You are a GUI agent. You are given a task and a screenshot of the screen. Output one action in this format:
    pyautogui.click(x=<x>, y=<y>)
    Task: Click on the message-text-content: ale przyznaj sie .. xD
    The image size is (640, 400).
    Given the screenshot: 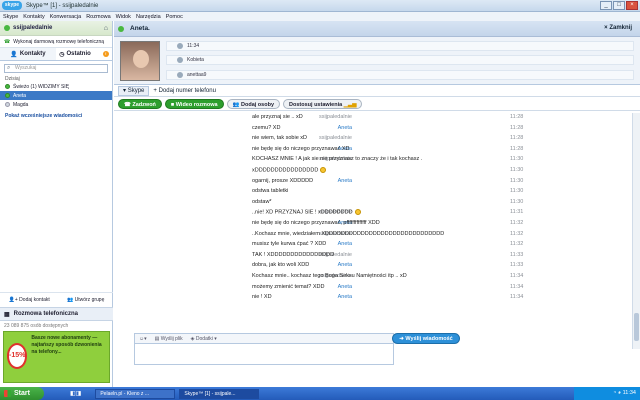 What is the action you would take?
    pyautogui.click(x=277, y=117)
    